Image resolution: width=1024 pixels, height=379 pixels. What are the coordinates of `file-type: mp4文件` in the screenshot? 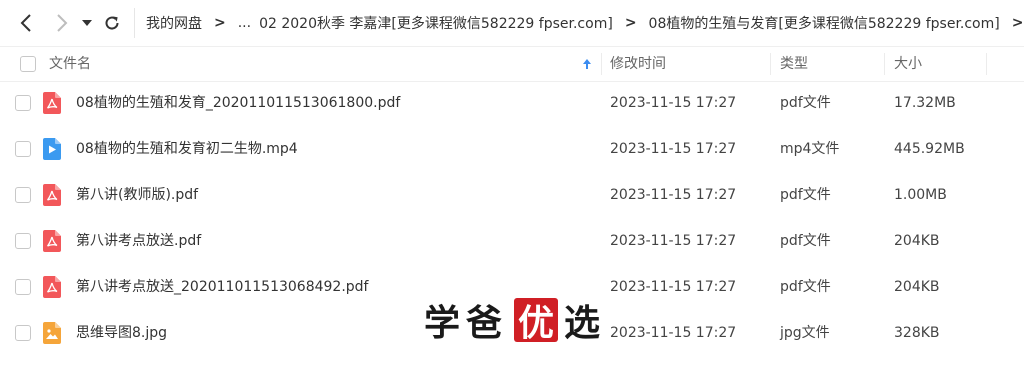 It's located at (810, 149).